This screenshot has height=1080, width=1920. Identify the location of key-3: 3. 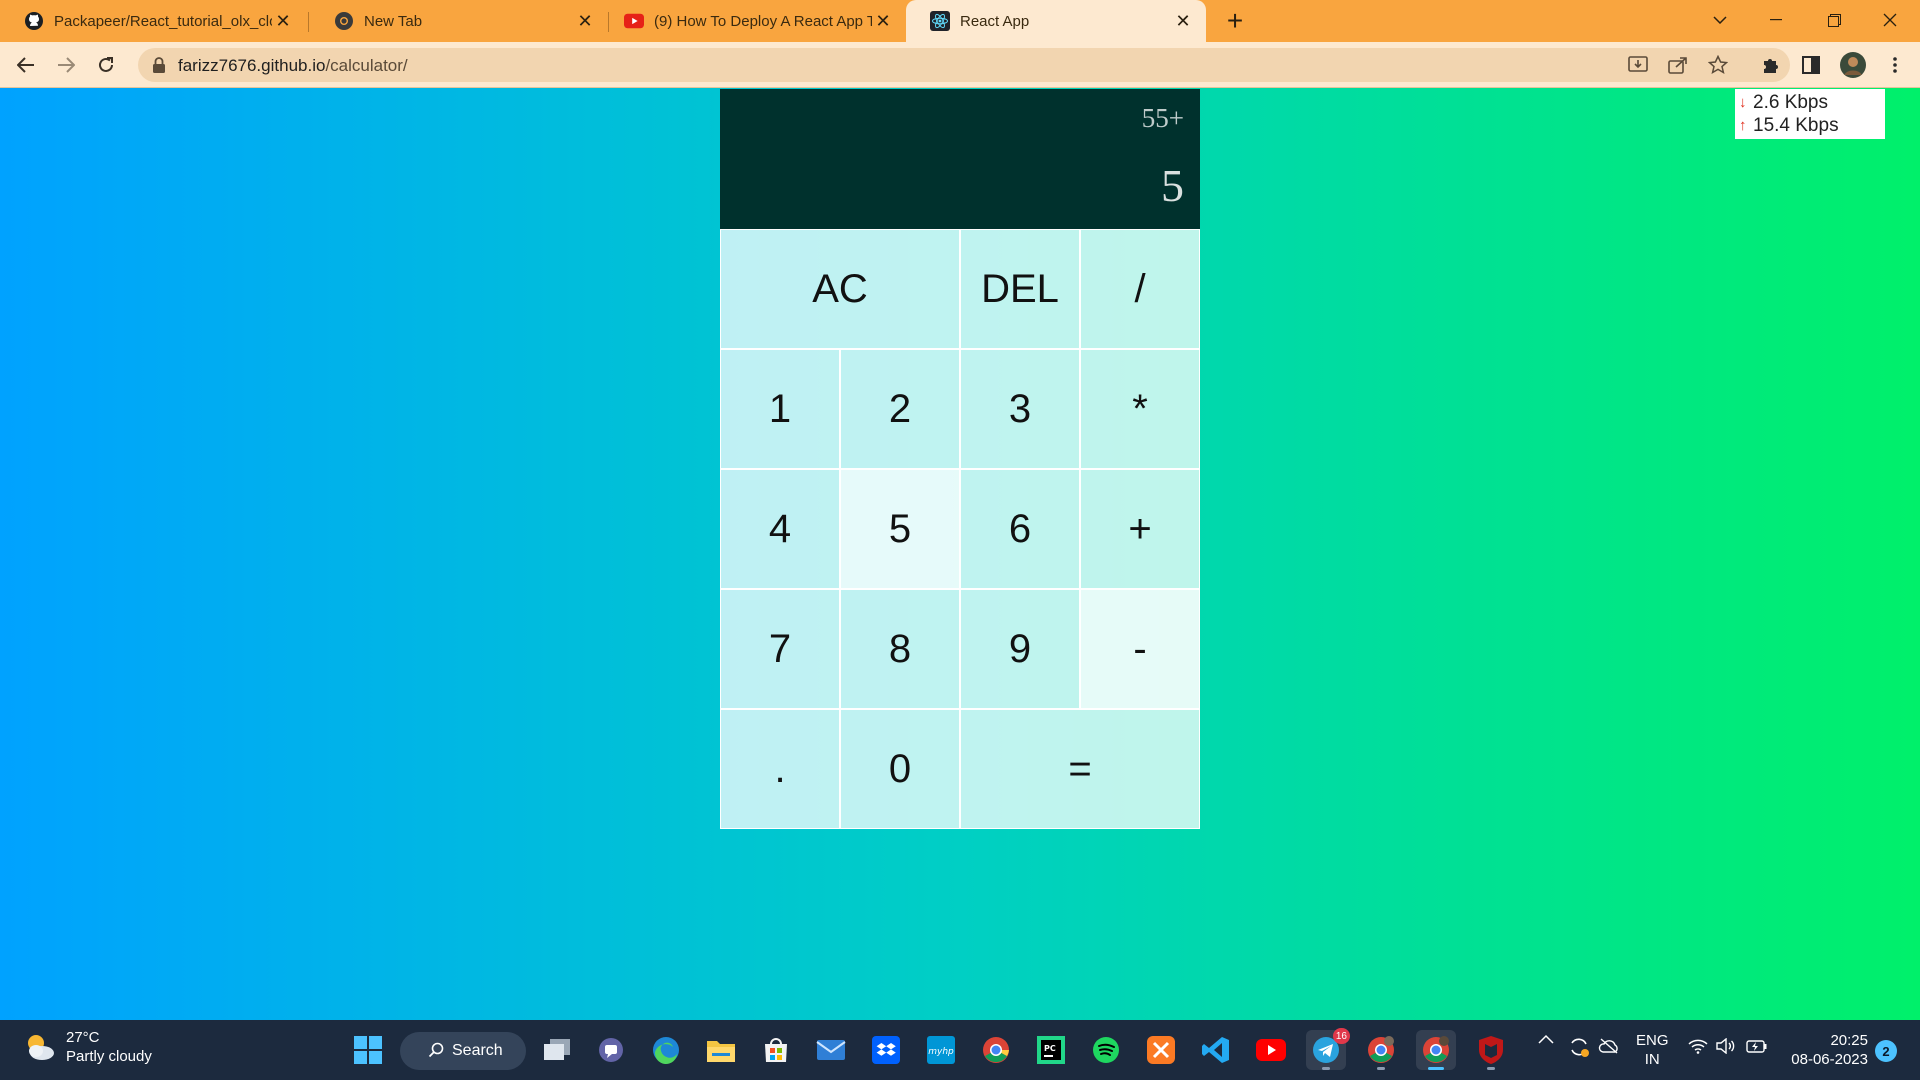
(1020, 409).